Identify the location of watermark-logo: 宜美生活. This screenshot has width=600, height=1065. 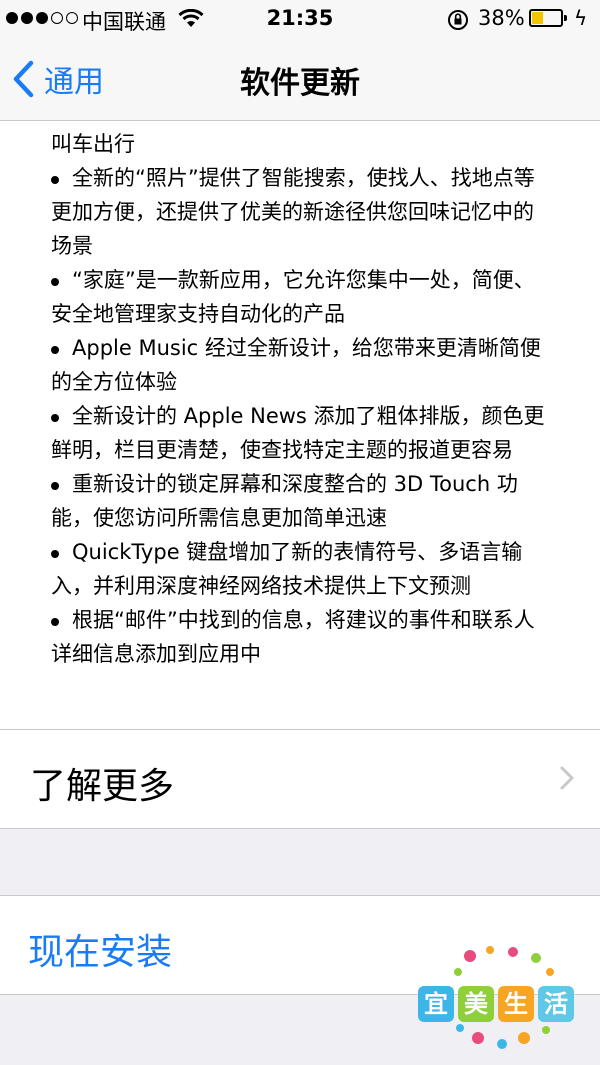
(503, 998).